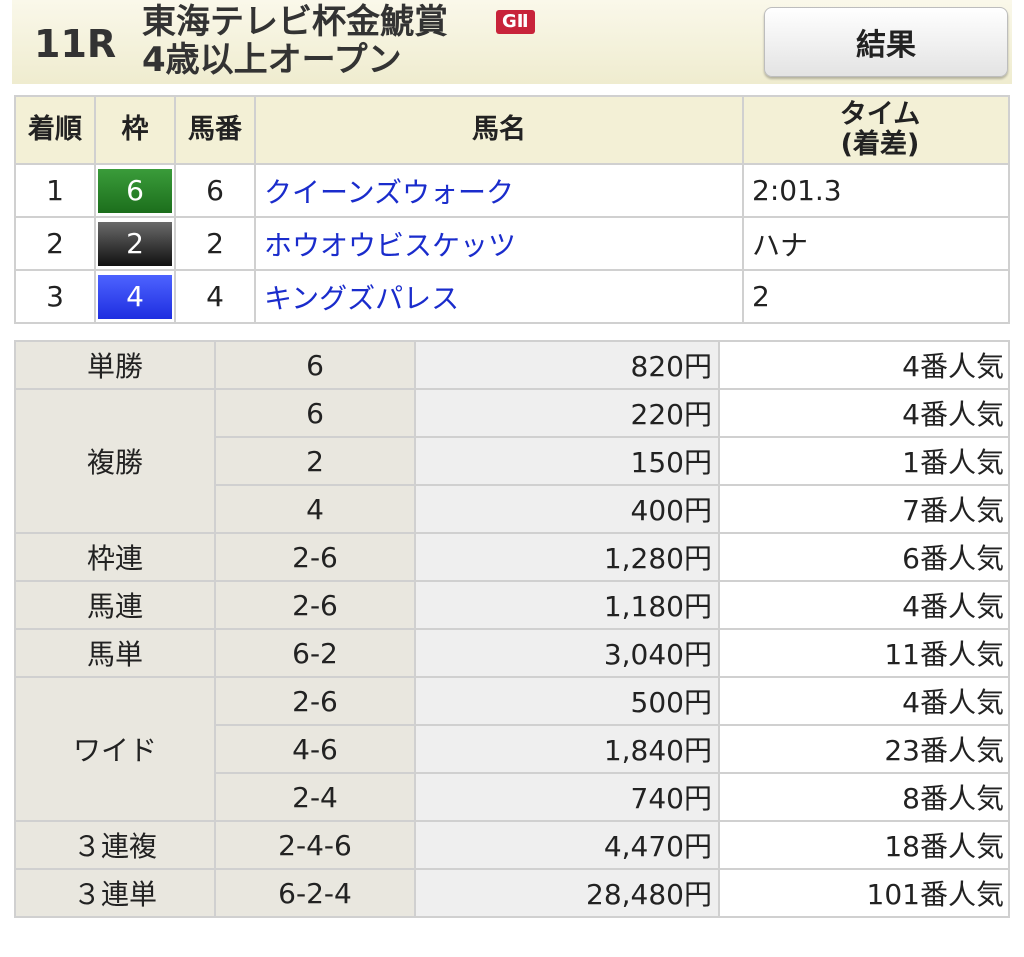 This screenshot has width=1024, height=957. I want to click on grade-badge: GⅡ, so click(515, 22).